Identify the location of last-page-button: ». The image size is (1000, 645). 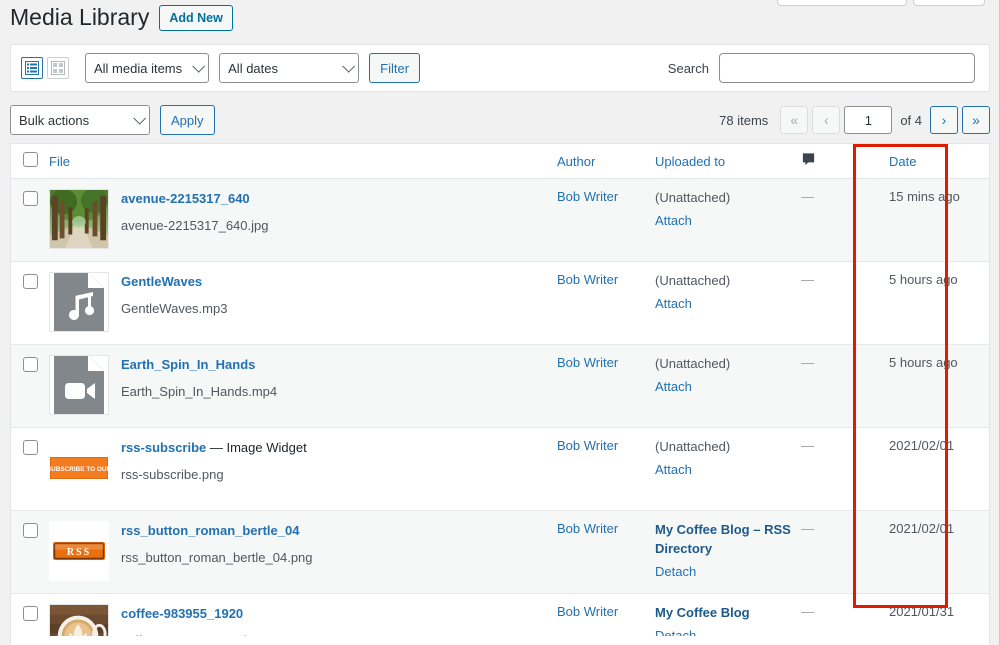
(976, 120).